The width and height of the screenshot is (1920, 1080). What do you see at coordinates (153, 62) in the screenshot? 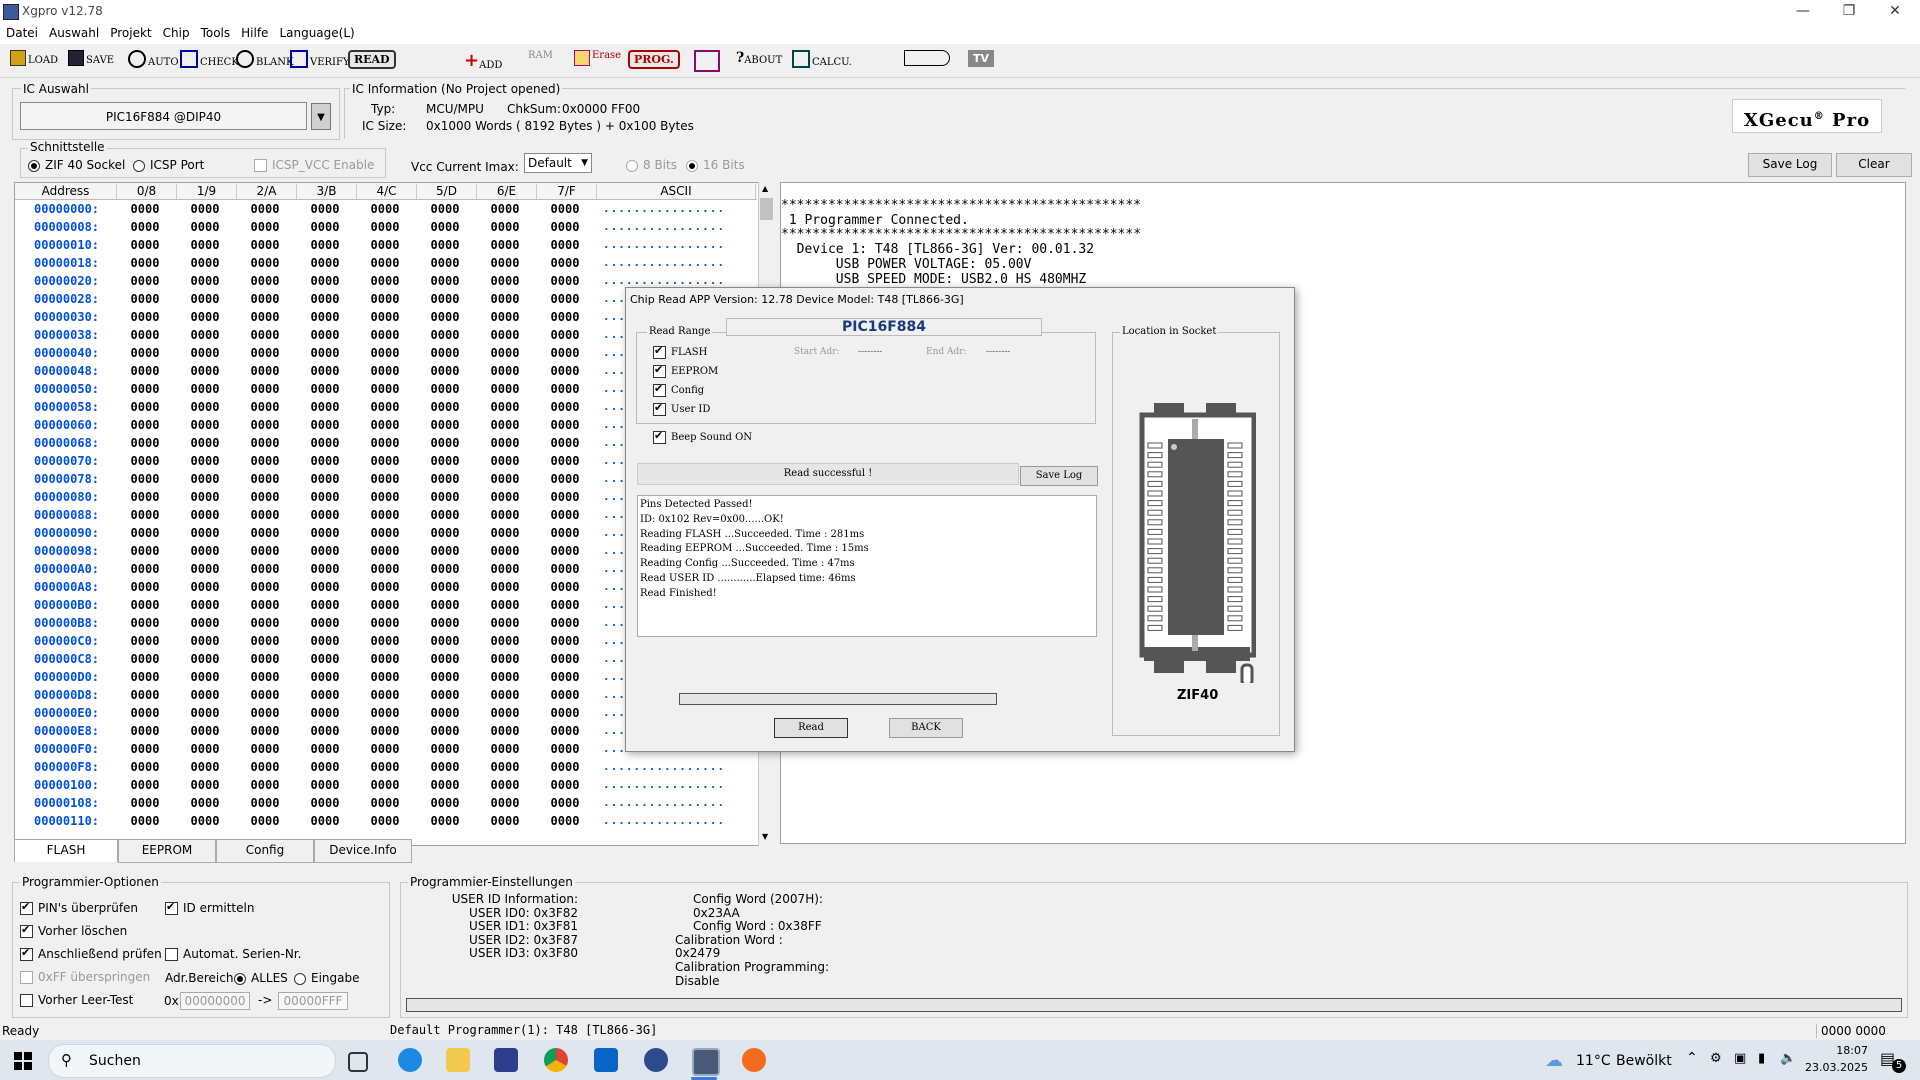
I see `auto-button: AUTO` at bounding box center [153, 62].